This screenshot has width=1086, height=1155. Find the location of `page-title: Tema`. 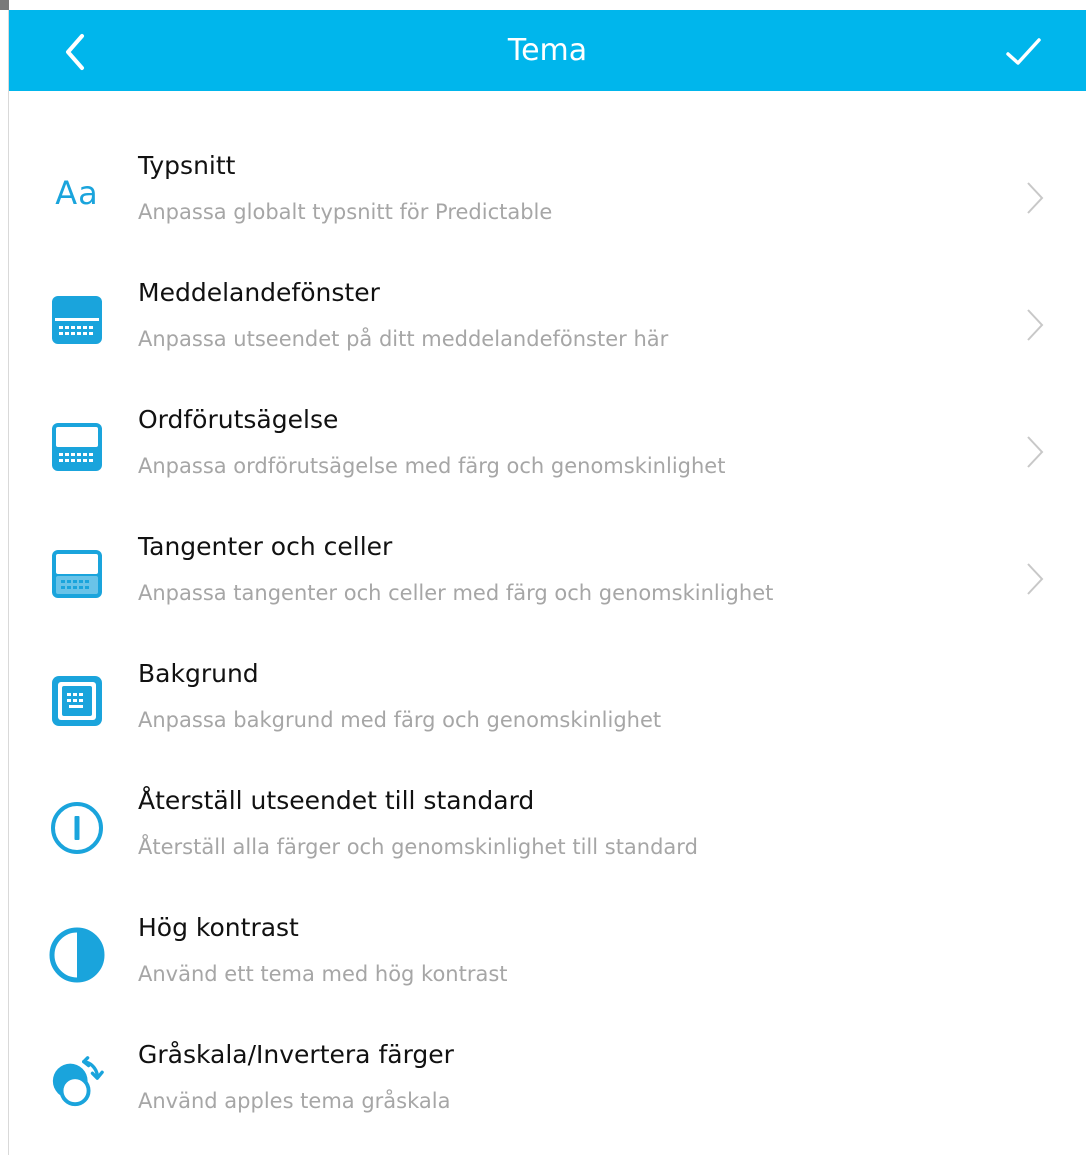

page-title: Tema is located at coordinates (547, 50).